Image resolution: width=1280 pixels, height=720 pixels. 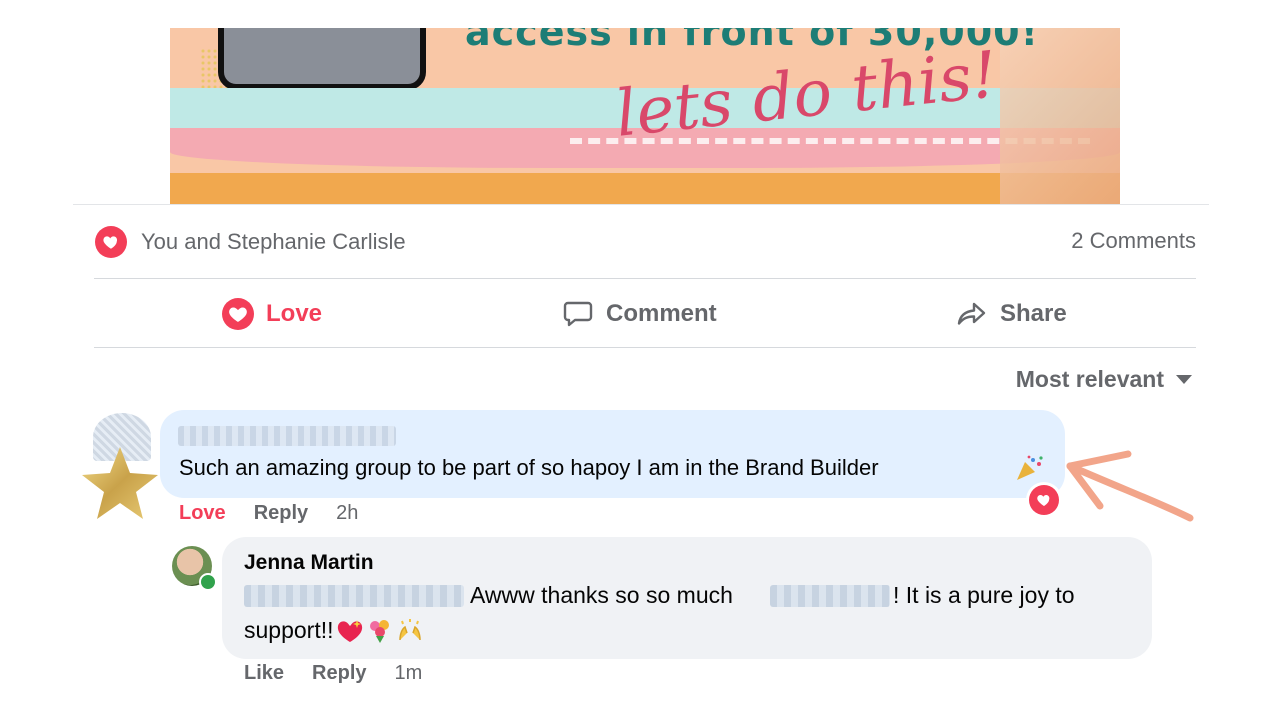 What do you see at coordinates (309, 563) in the screenshot?
I see `reply-author-name: Jenna Martin` at bounding box center [309, 563].